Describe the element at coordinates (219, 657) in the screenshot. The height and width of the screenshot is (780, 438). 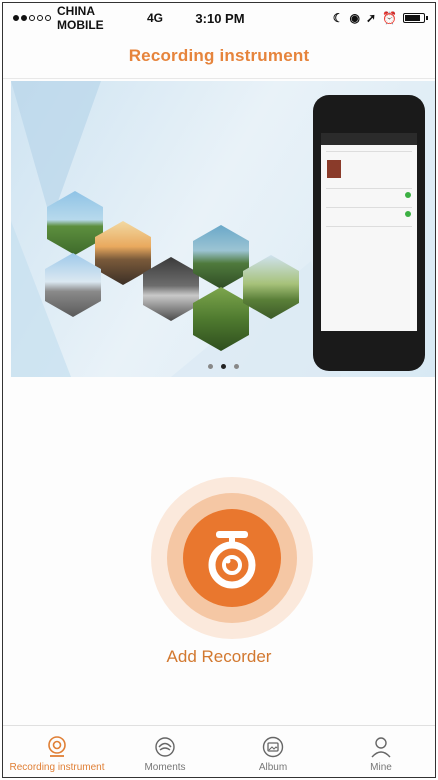
I see `add-recorder-label: Add Recorder` at that location.